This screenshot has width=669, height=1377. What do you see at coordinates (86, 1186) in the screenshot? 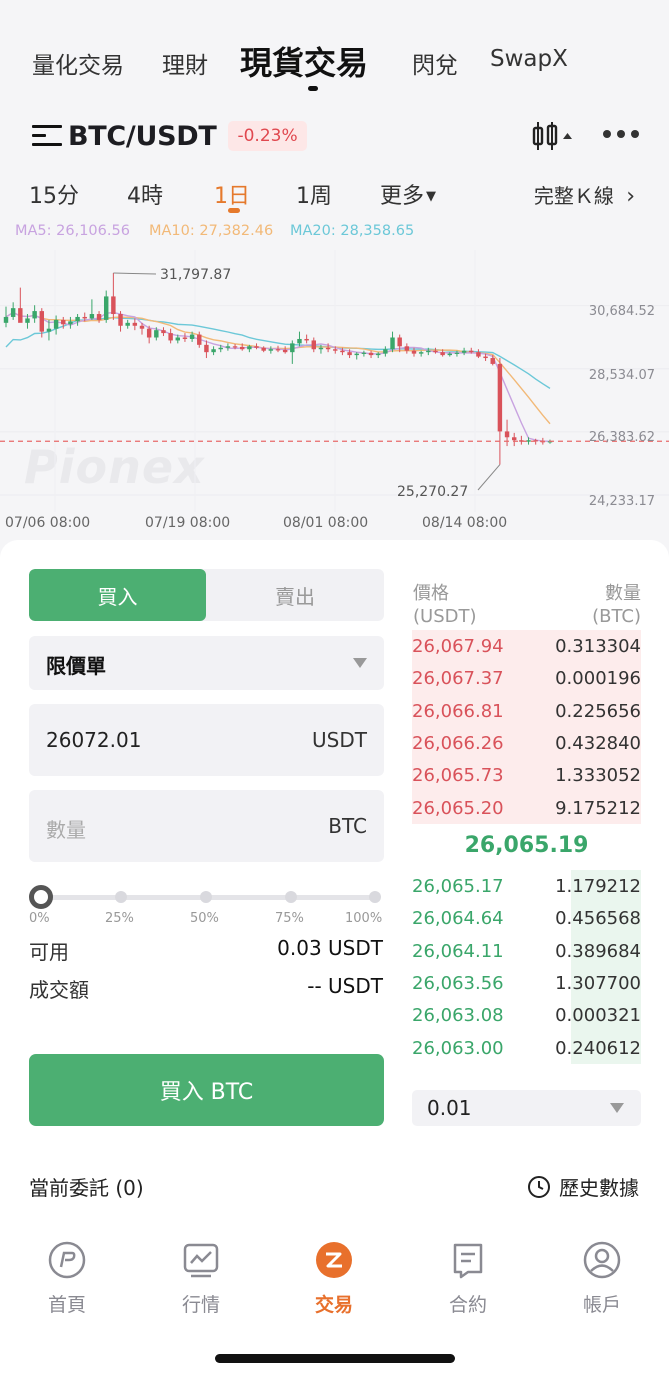
I see `open-orders-label: 當前委託 (0)` at bounding box center [86, 1186].